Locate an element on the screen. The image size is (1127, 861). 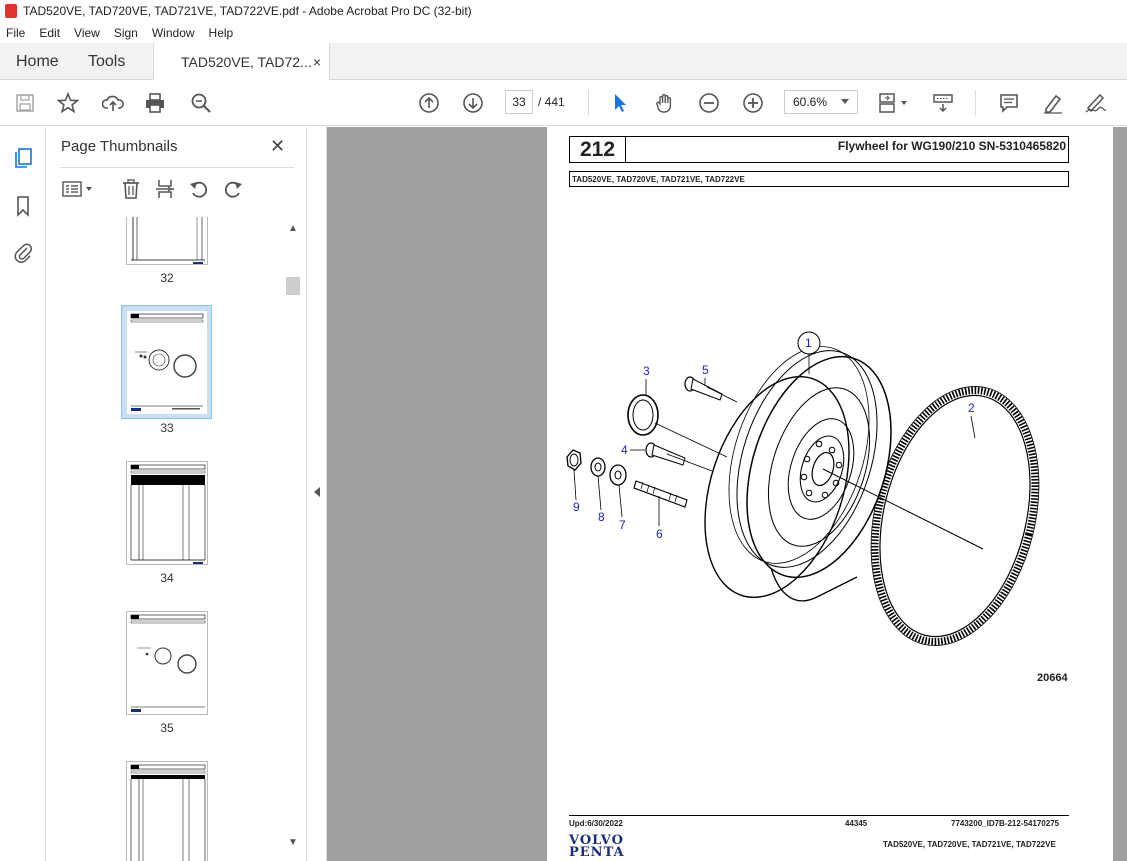
left-navigation-rail is located at coordinates (23, 494).